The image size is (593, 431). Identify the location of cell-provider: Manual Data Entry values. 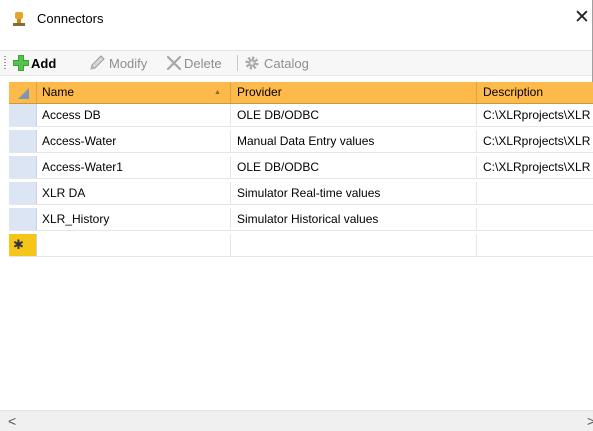
(354, 141).